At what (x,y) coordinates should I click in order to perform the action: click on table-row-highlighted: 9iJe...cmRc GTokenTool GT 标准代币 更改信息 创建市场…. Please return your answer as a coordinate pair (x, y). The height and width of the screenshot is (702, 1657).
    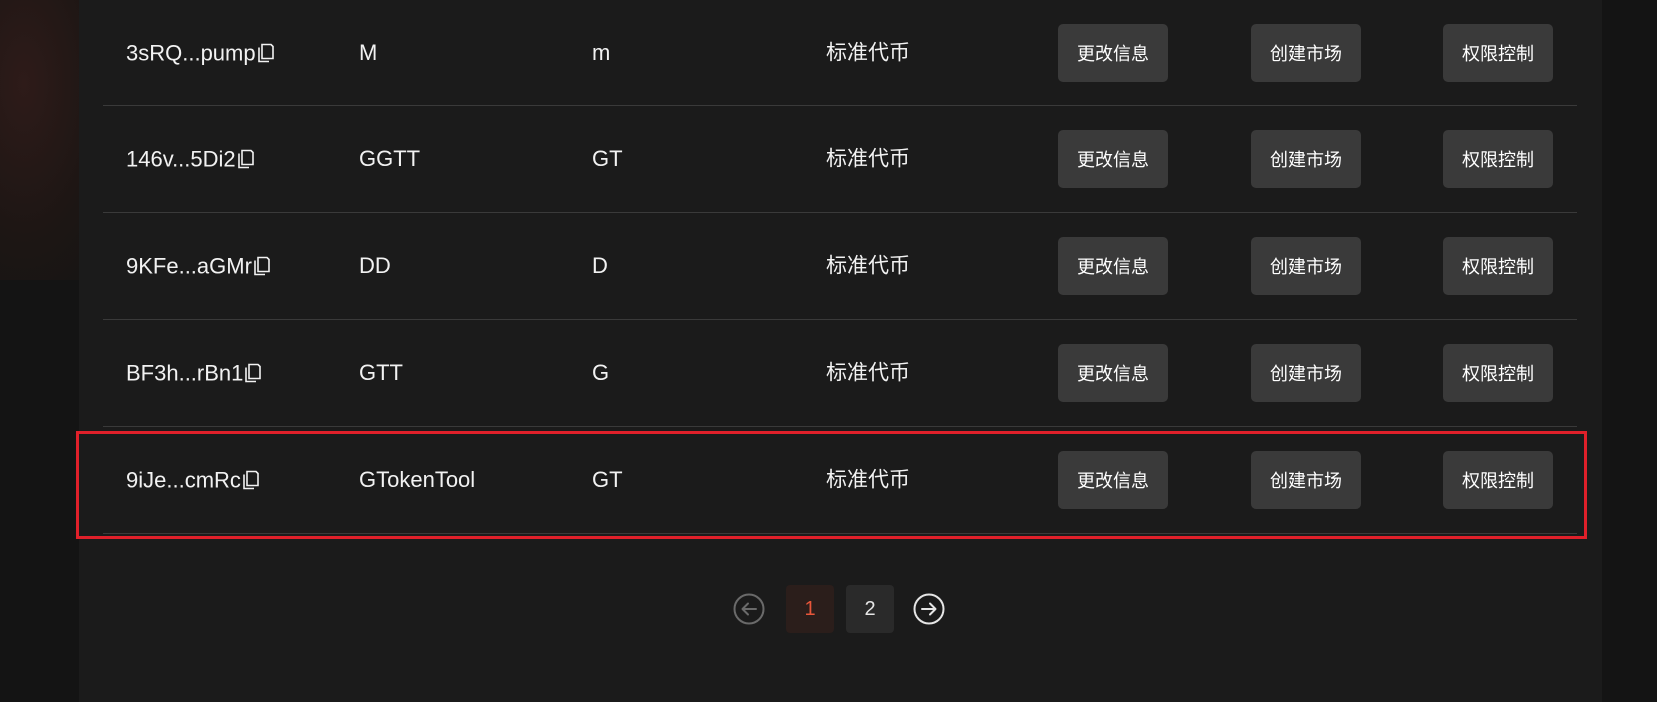
    Looking at the image, I should click on (840, 480).